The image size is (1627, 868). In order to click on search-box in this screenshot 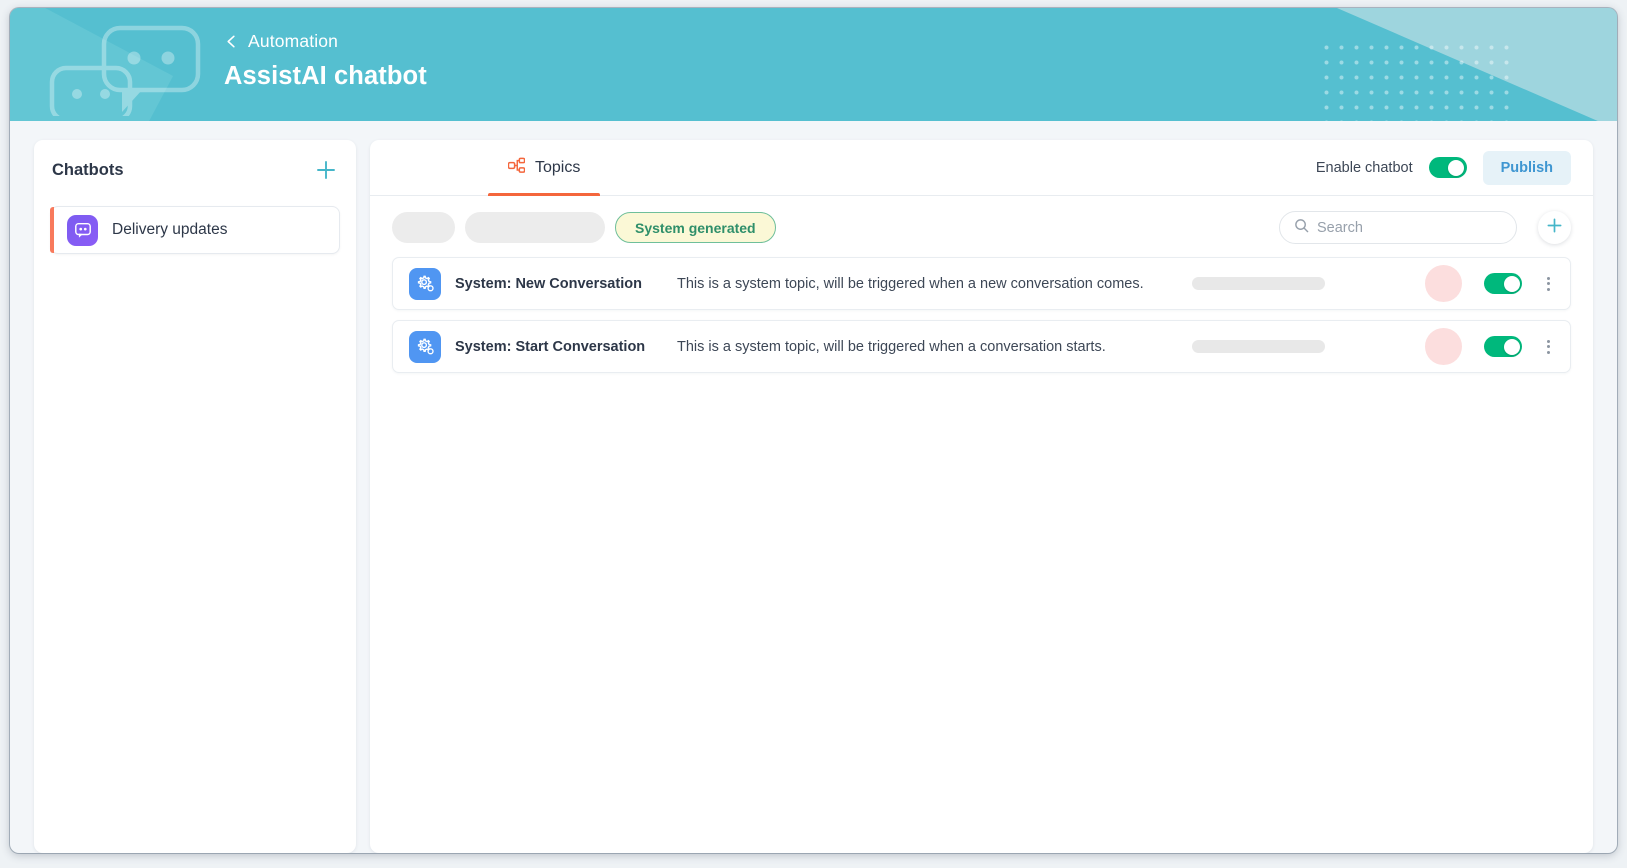, I will do `click(1398, 227)`.